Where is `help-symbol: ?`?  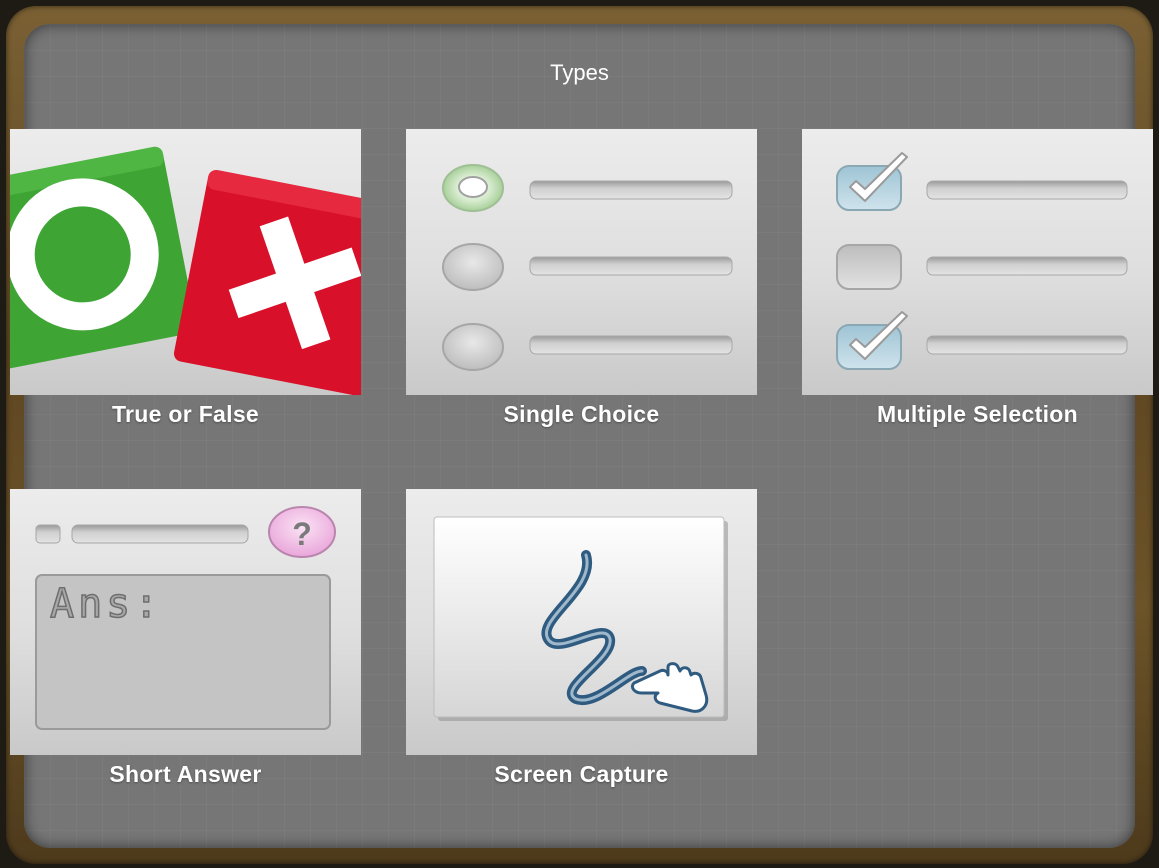
help-symbol: ? is located at coordinates (302, 534).